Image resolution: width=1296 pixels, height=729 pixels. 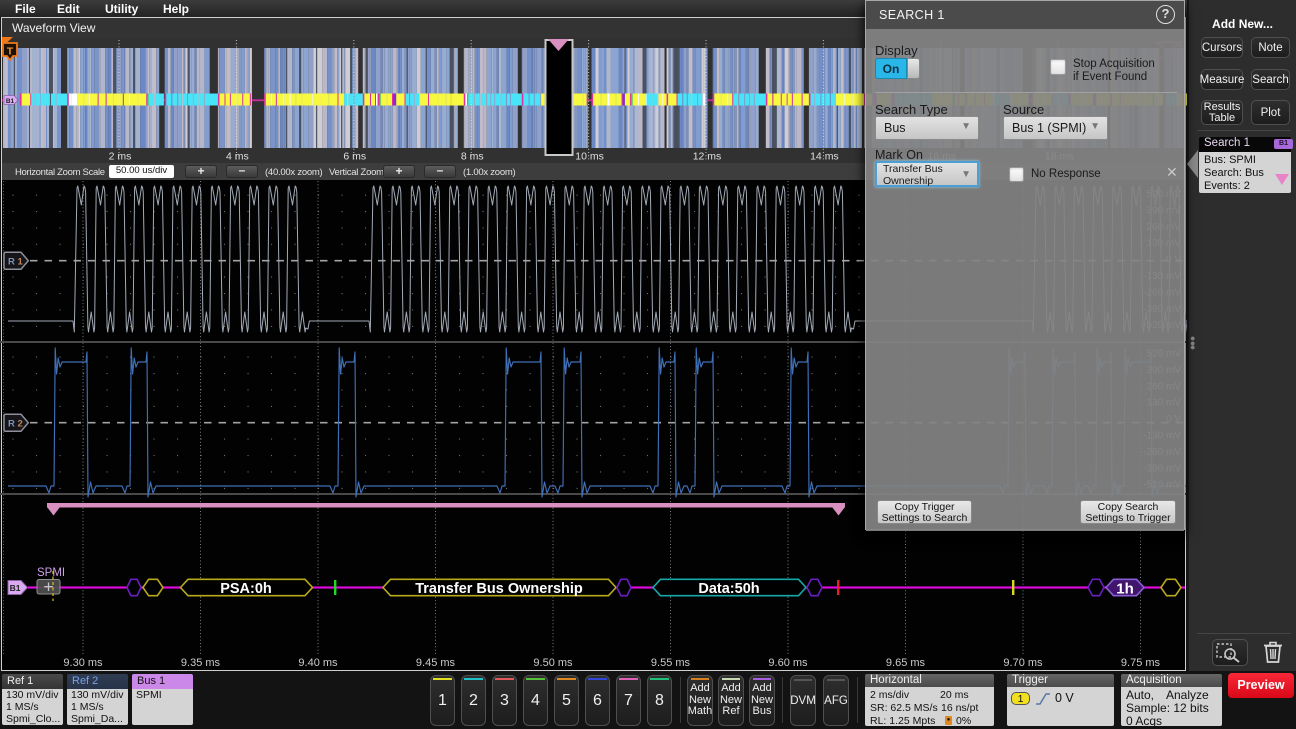 What do you see at coordinates (237, 157) in the screenshot?
I see `svg-text: 4 ms` at bounding box center [237, 157].